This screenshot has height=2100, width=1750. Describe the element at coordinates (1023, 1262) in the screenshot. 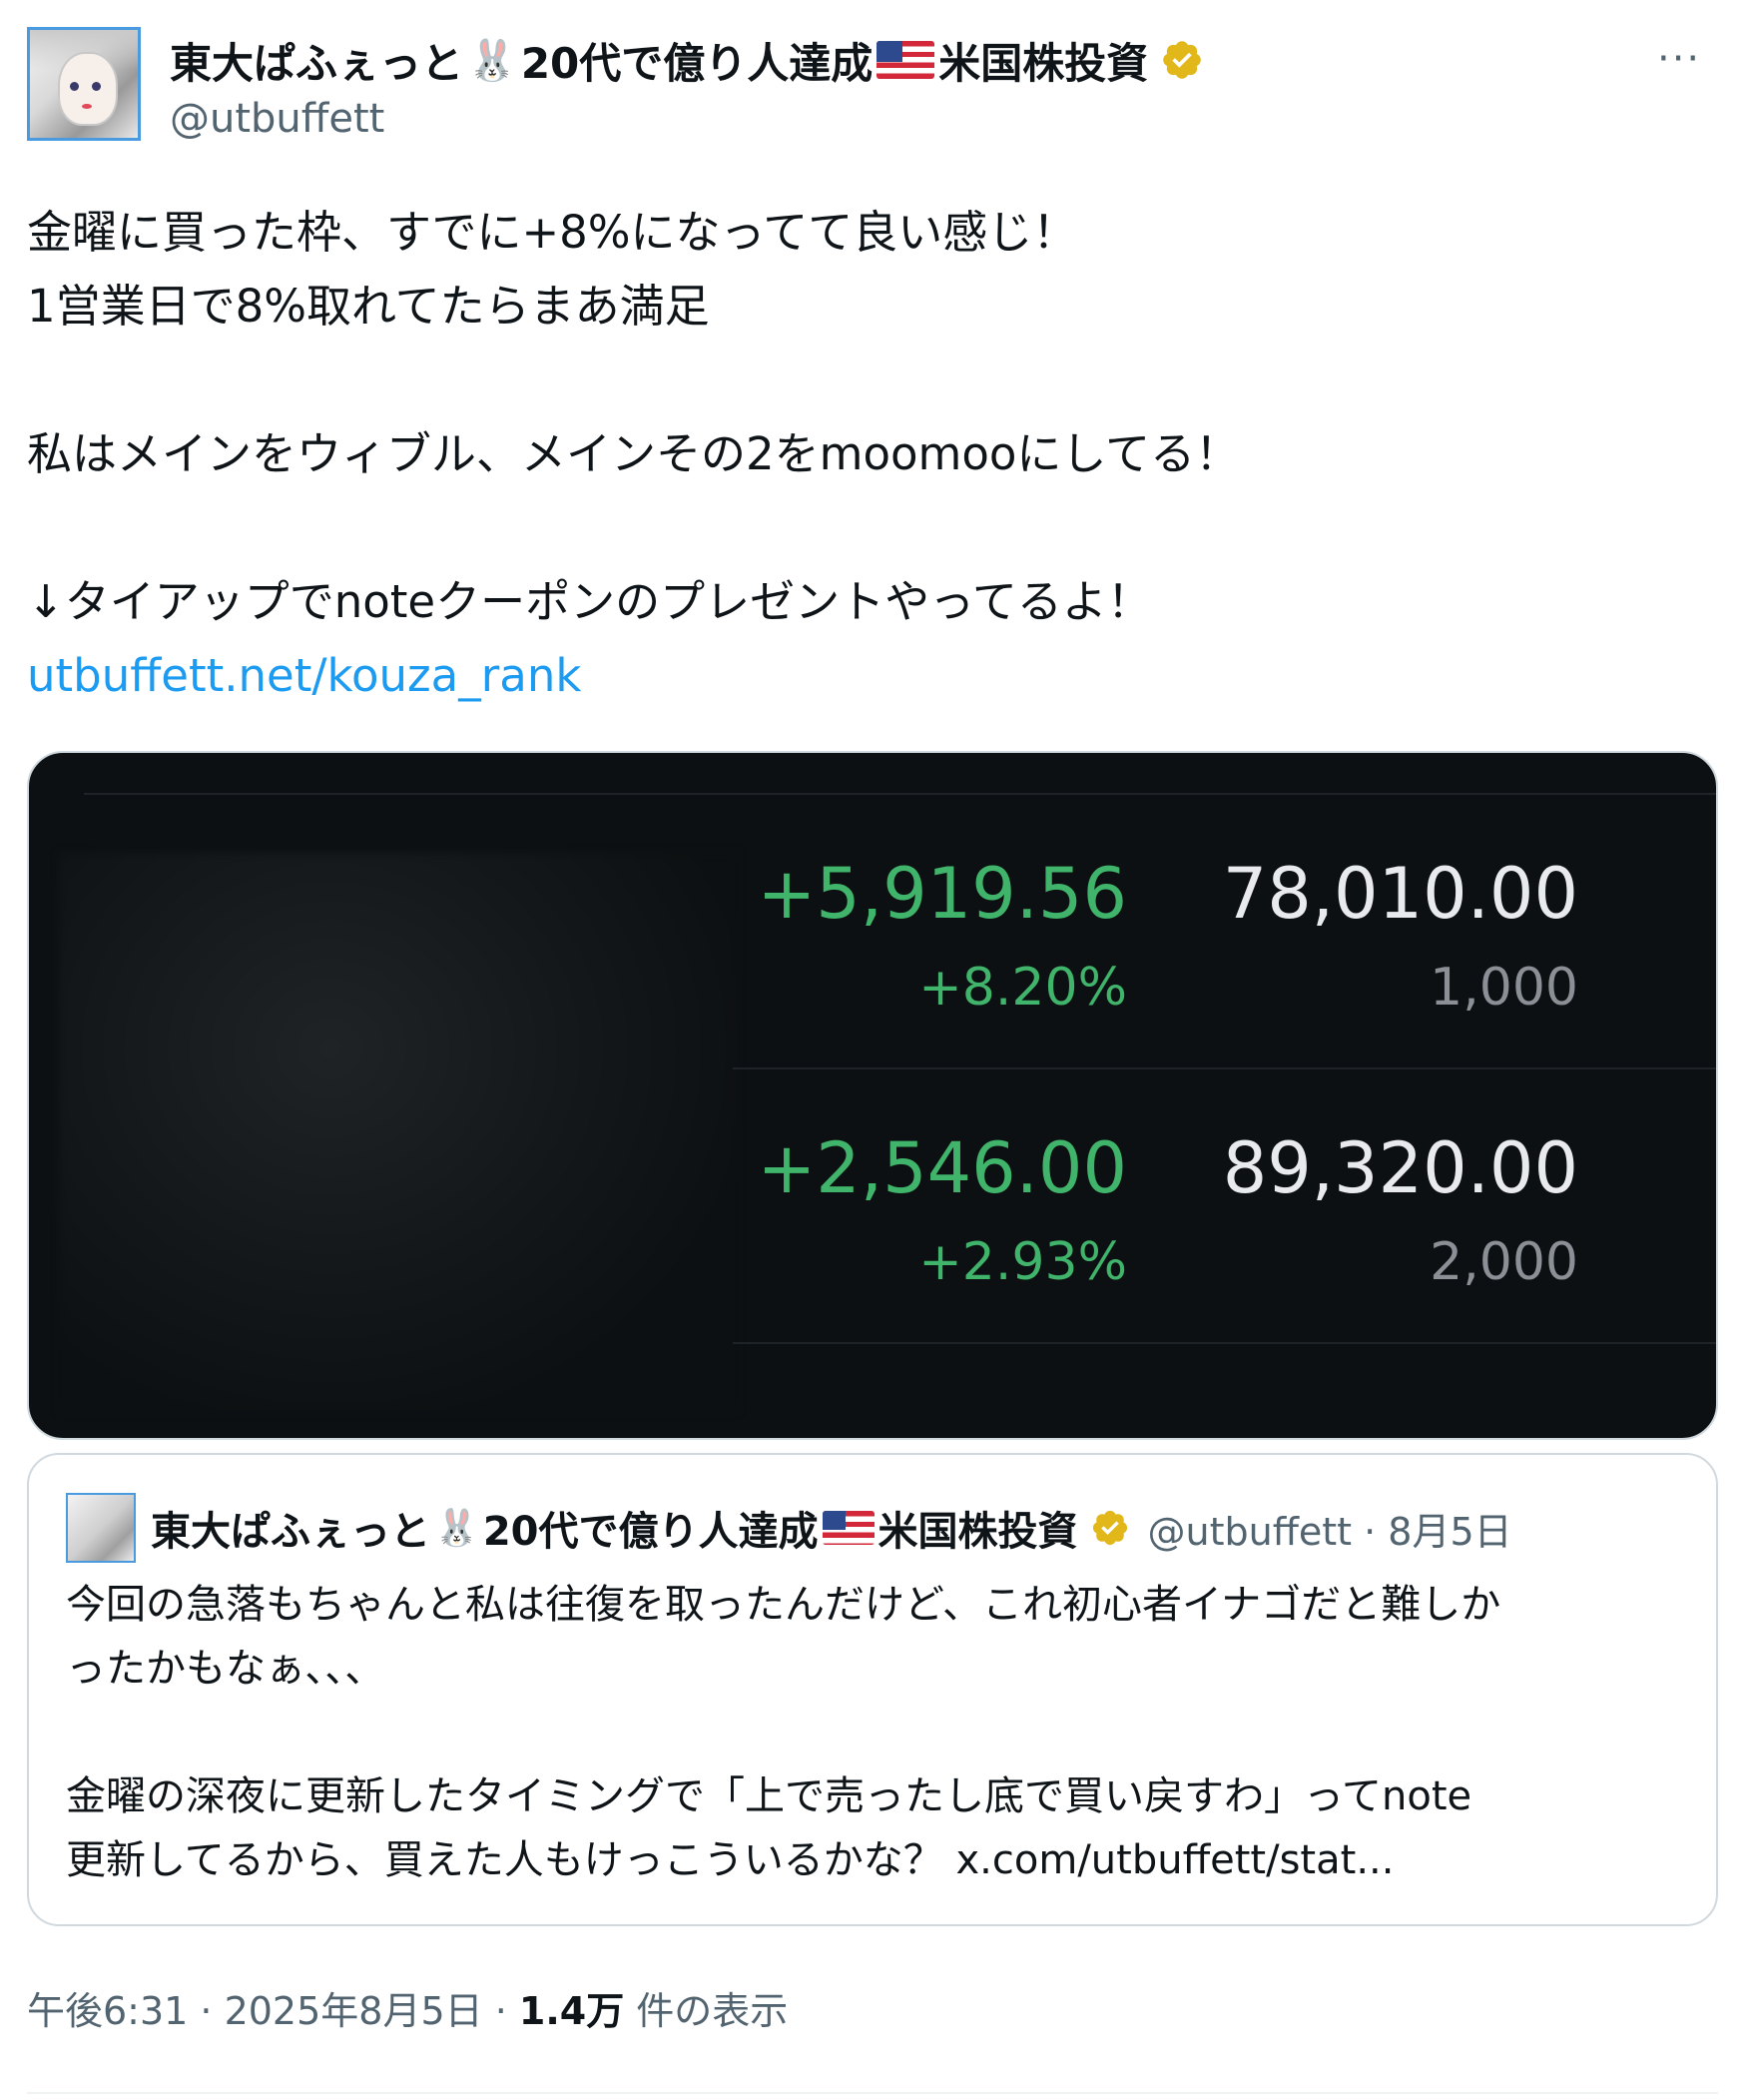

I see `position-change-pct: +2.93%` at that location.